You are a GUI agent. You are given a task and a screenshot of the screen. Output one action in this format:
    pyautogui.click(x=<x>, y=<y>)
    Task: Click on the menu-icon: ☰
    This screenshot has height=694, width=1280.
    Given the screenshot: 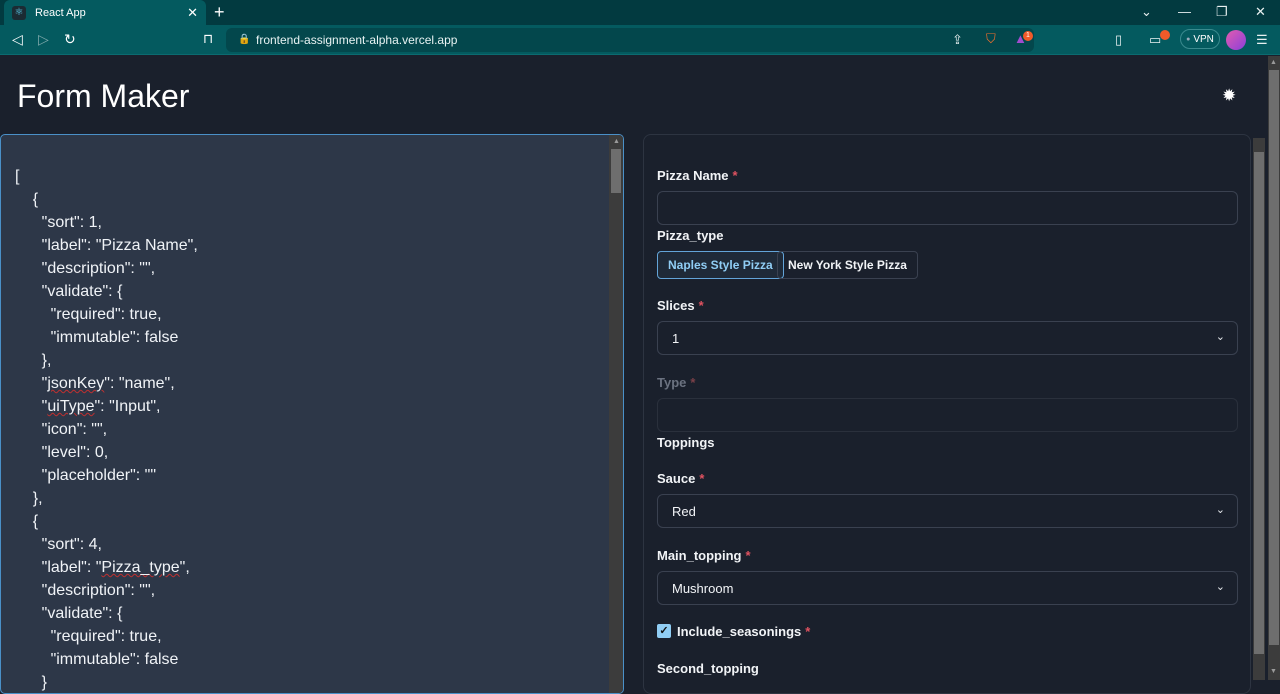 What is the action you would take?
    pyautogui.click(x=1262, y=40)
    